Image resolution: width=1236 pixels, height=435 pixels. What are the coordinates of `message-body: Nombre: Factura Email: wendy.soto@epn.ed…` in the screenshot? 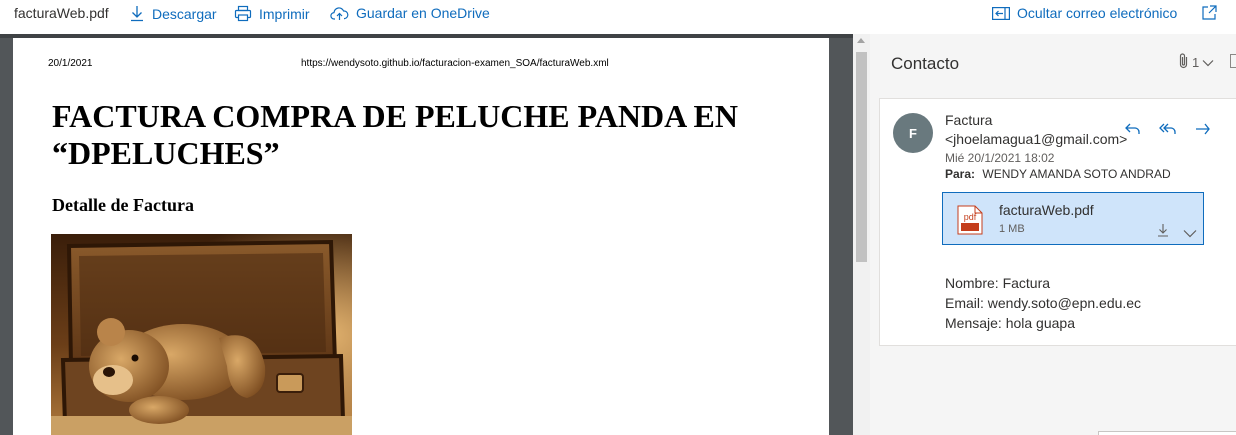 It's located at (1043, 303).